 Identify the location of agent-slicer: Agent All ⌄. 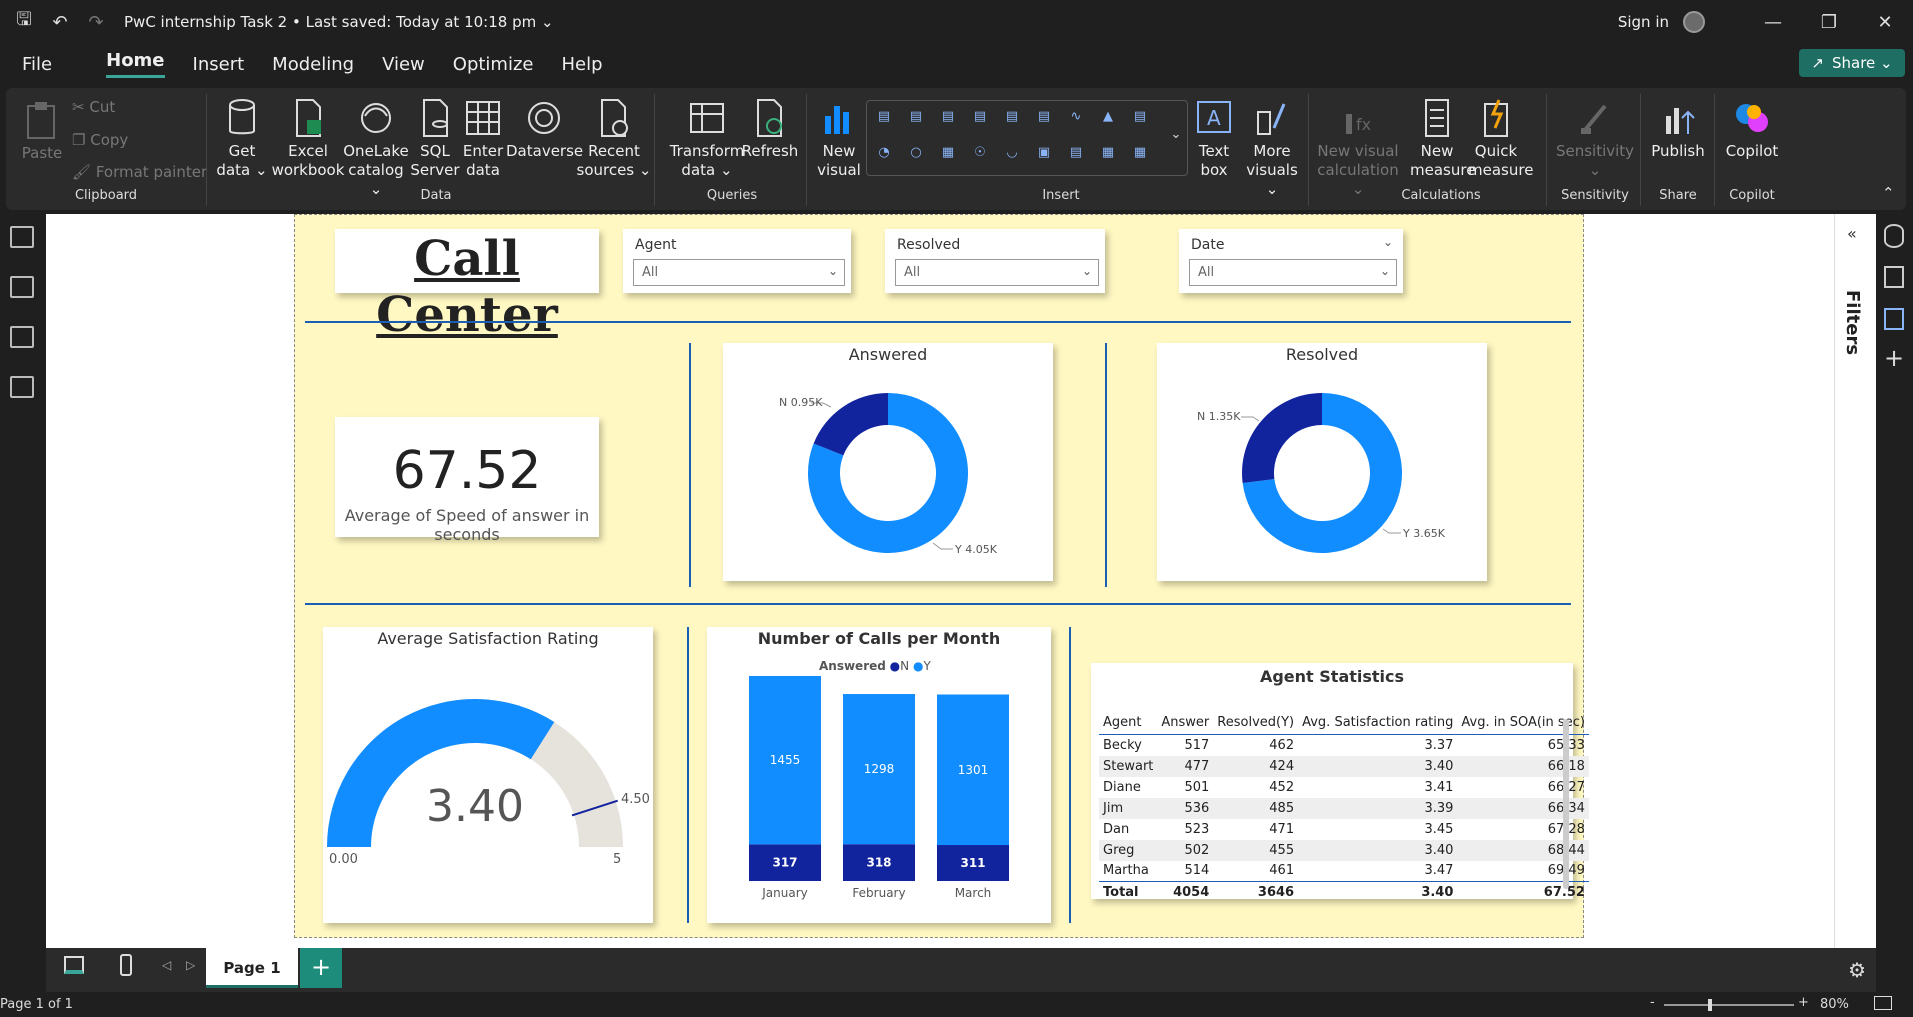
(737, 261).